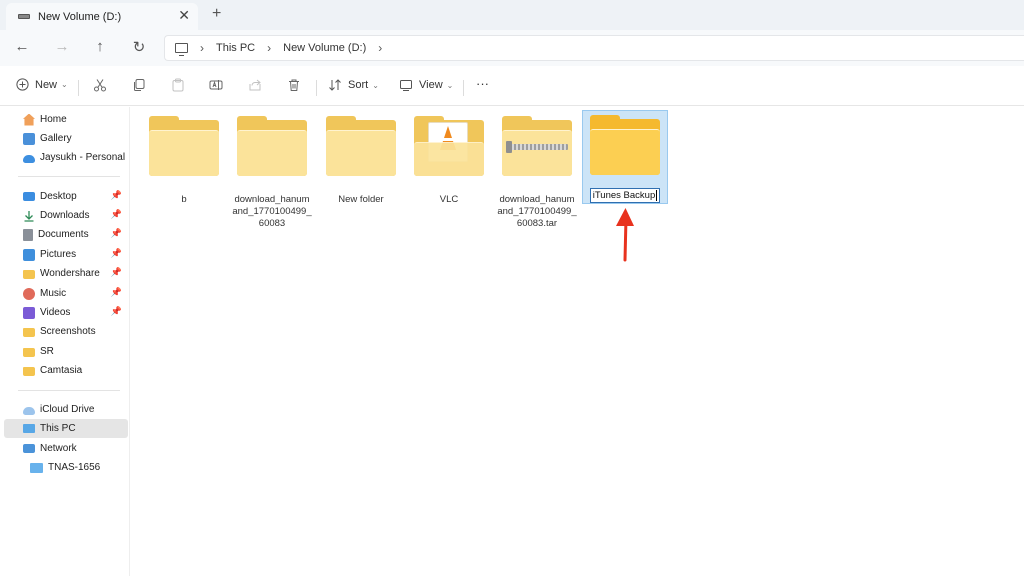  What do you see at coordinates (594, 48) in the screenshot?
I see `address-bar: › This PC › New Volume (D:) ›` at bounding box center [594, 48].